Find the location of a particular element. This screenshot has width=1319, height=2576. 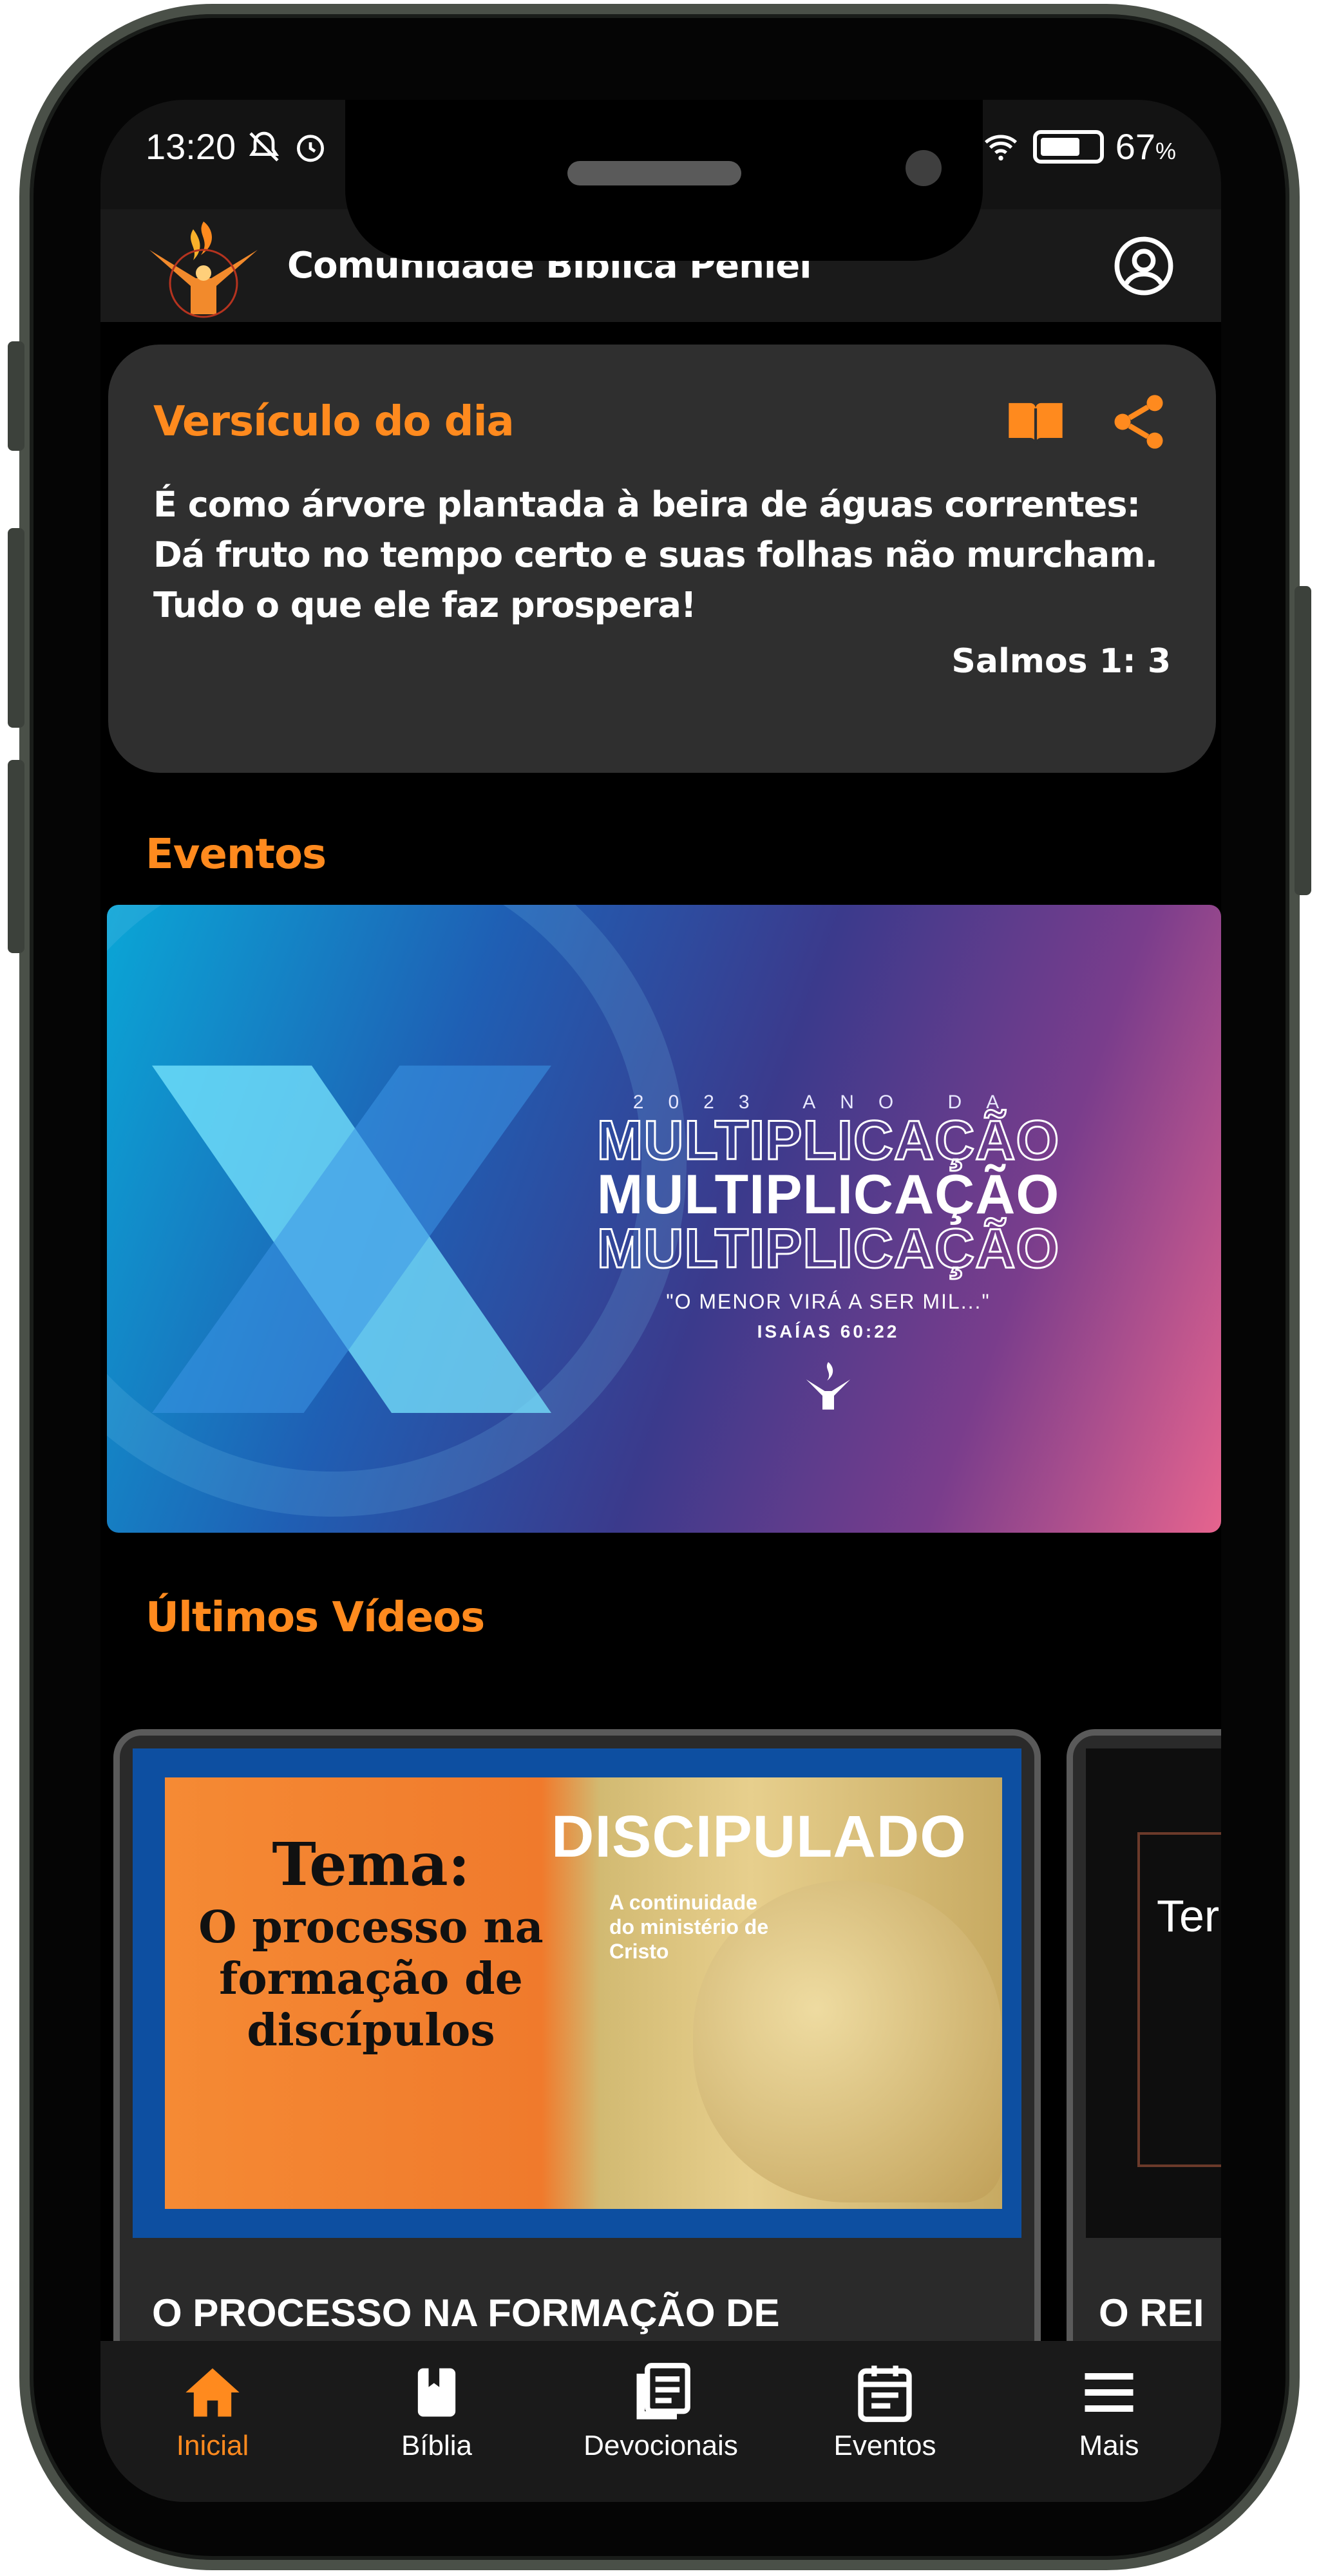

calendar-icon is located at coordinates (885, 2394).